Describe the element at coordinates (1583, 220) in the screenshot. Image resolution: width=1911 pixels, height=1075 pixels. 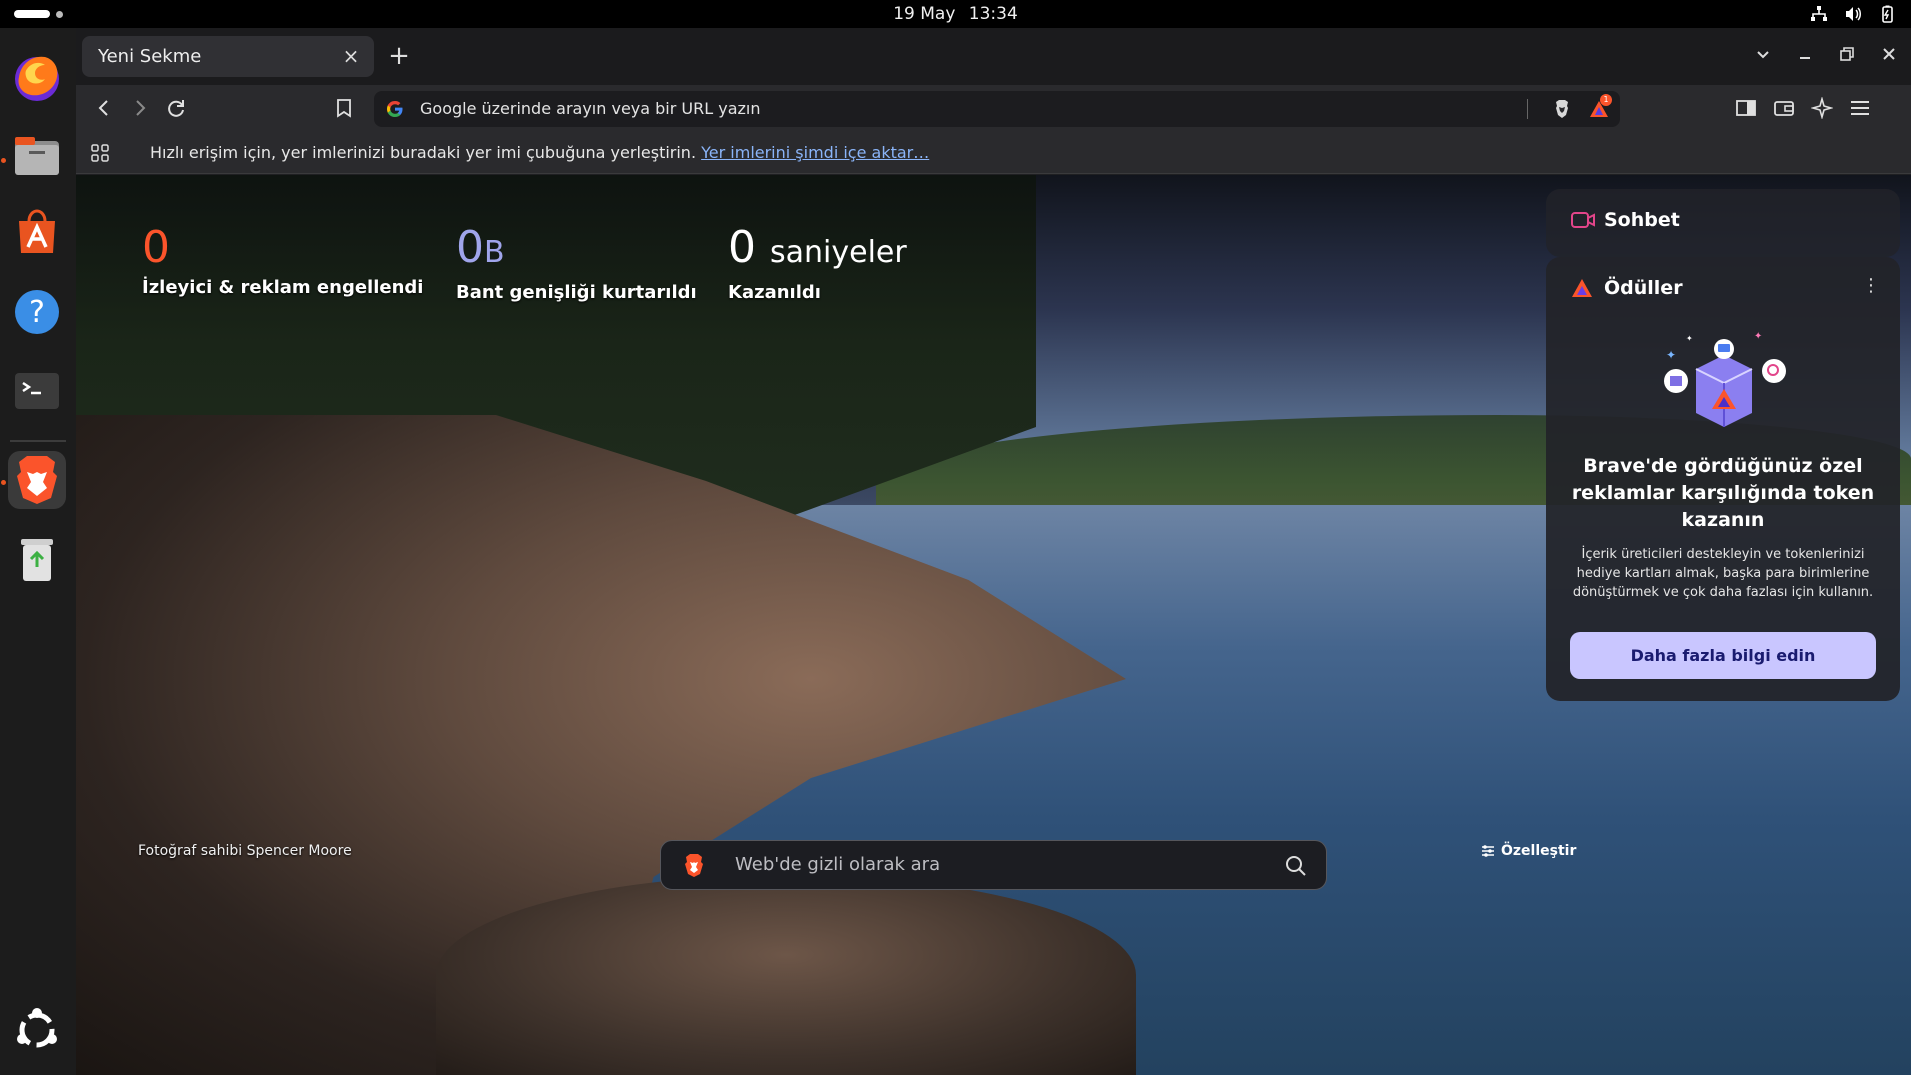
I see `video-chat-icon` at that location.